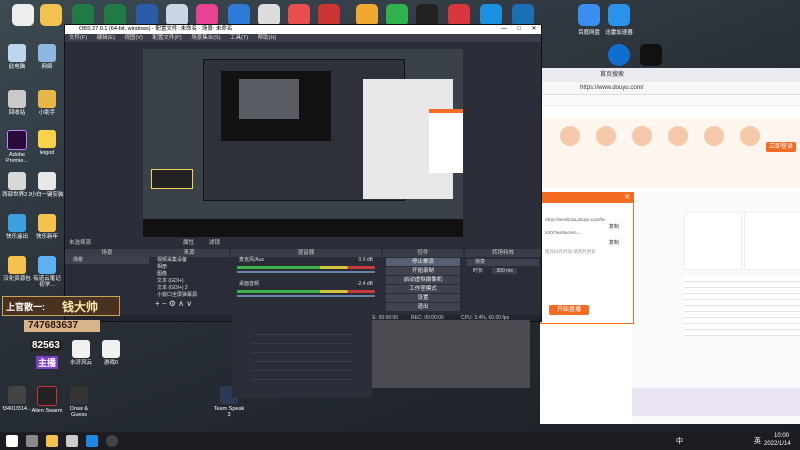 The height and width of the screenshot is (450, 800). Describe the element at coordinates (423, 280) in the screenshot. I see `virtual-camera-button: 启动虚拟摄像机` at that location.